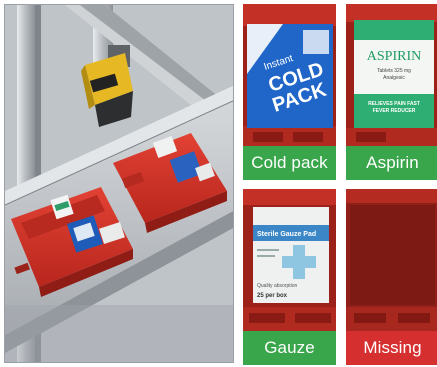  I want to click on gauze-box-title: Sterile Gauze Pad, so click(286, 234).